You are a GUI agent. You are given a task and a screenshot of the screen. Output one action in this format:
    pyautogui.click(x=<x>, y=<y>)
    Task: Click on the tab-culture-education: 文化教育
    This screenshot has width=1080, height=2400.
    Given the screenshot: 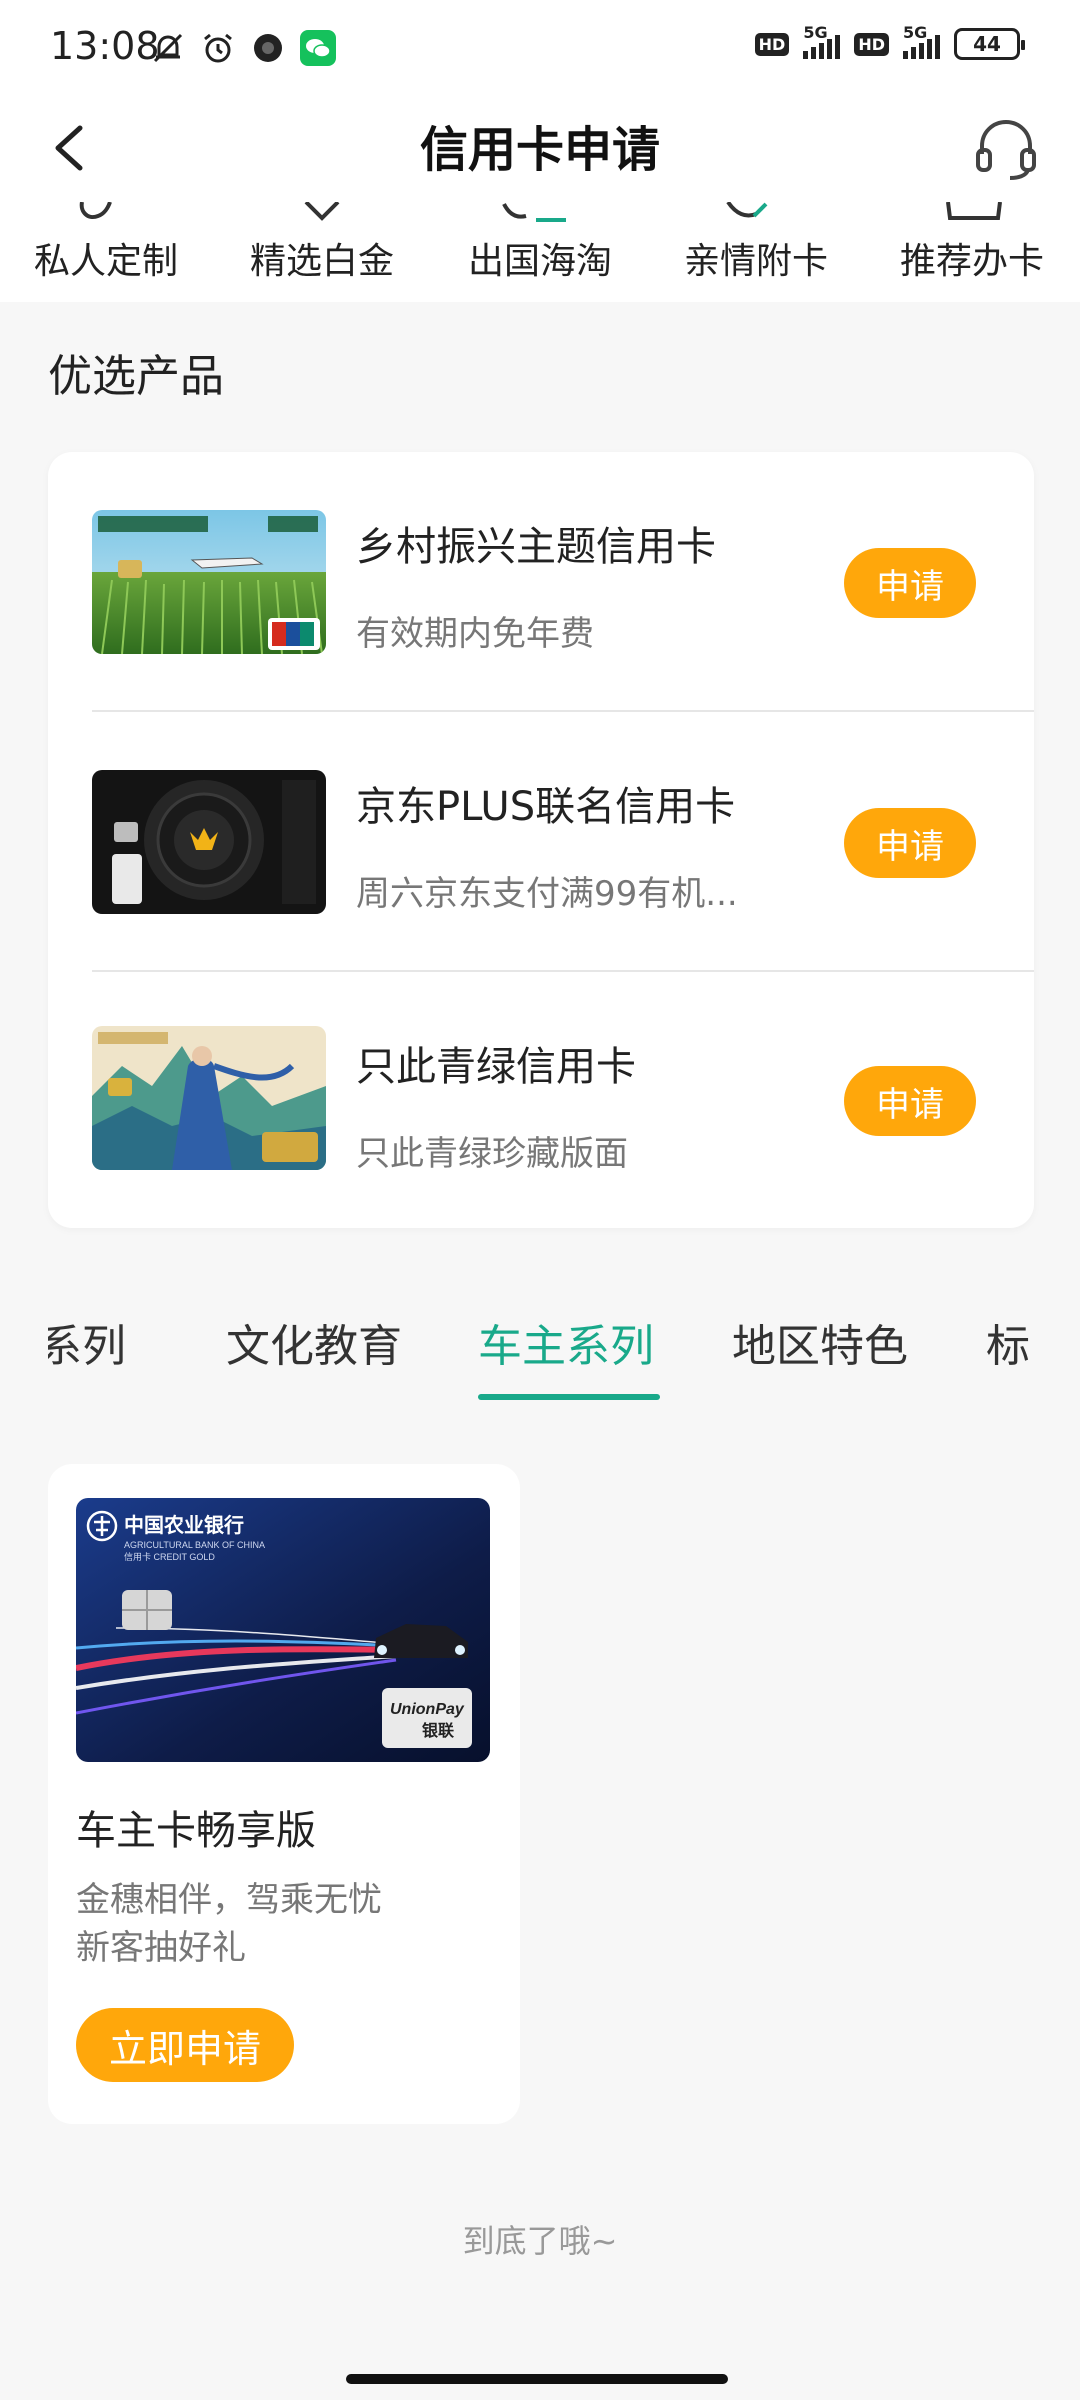 What is the action you would take?
    pyautogui.click(x=314, y=1342)
    